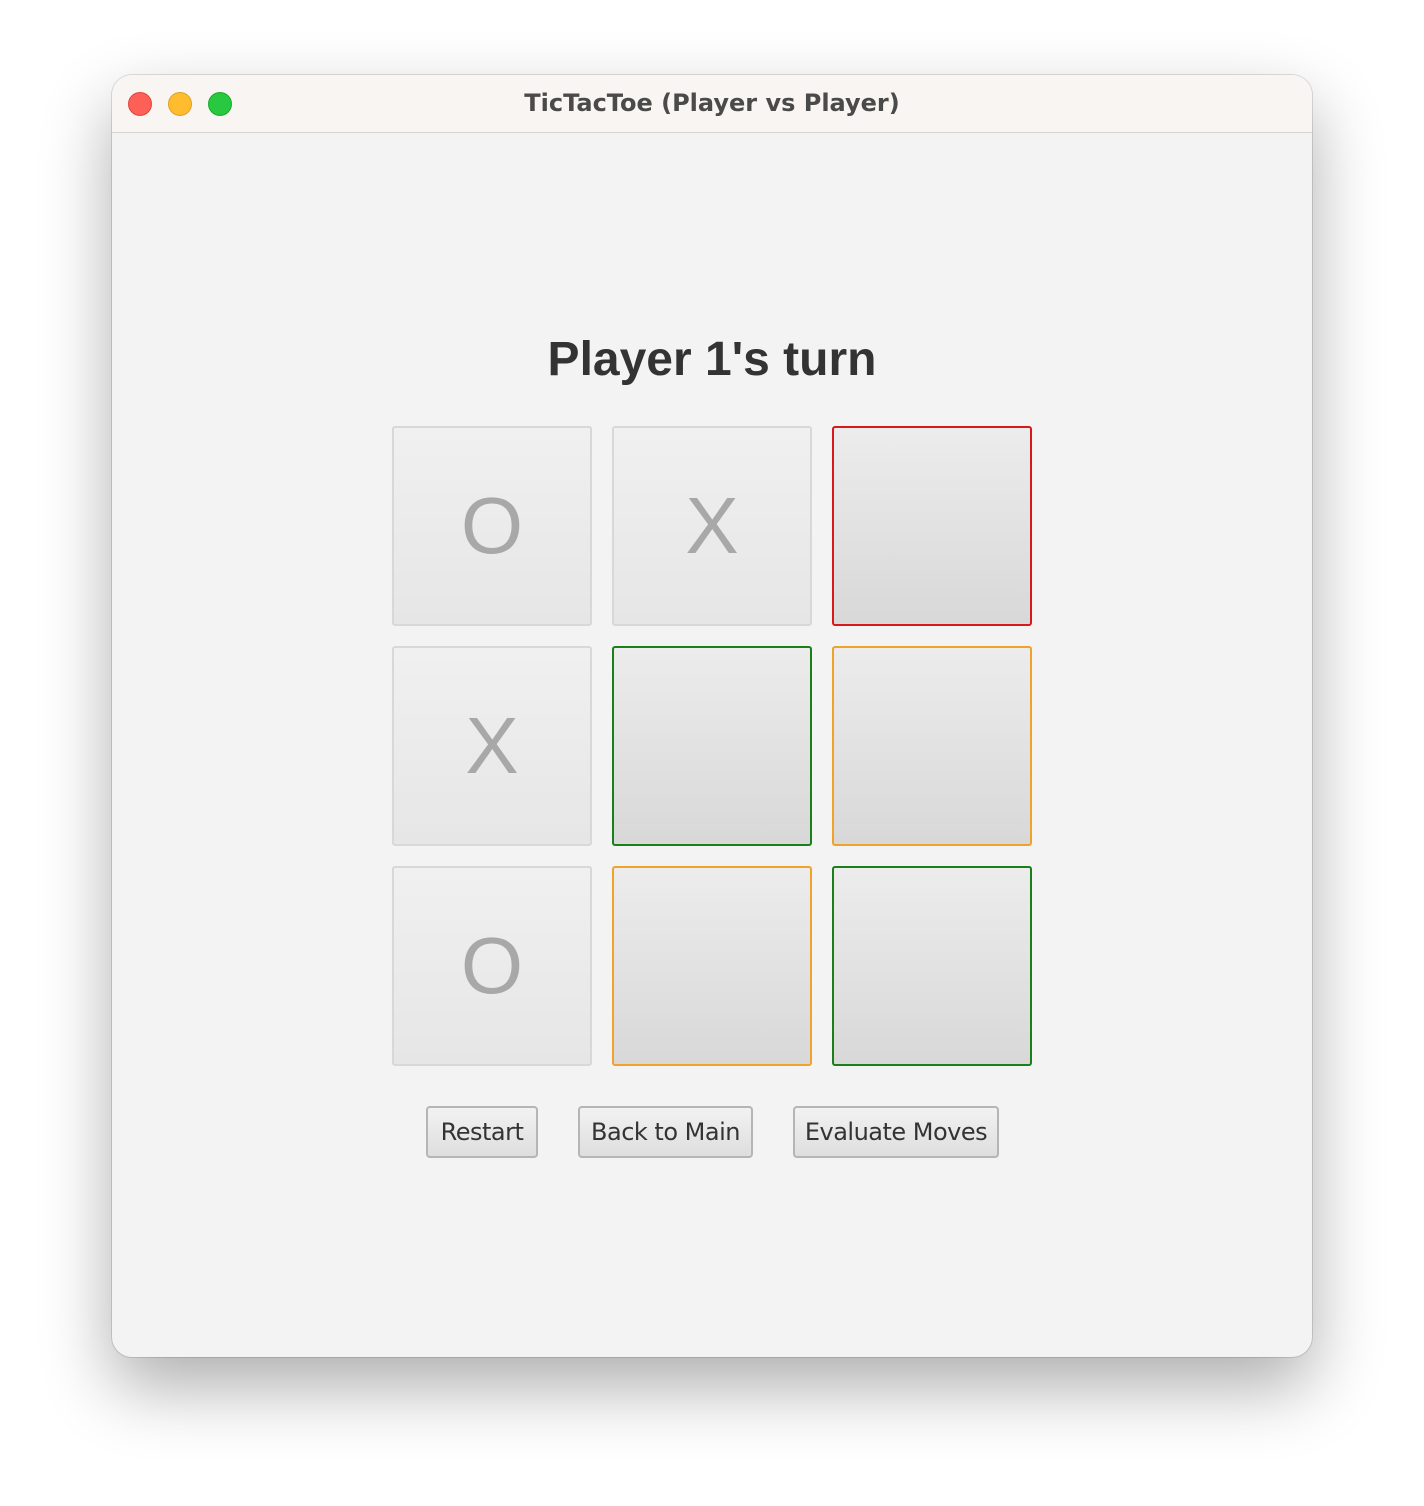 Image resolution: width=1424 pixels, height=1506 pixels. I want to click on evaluate-moves-button: Evaluate Moves, so click(896, 1132).